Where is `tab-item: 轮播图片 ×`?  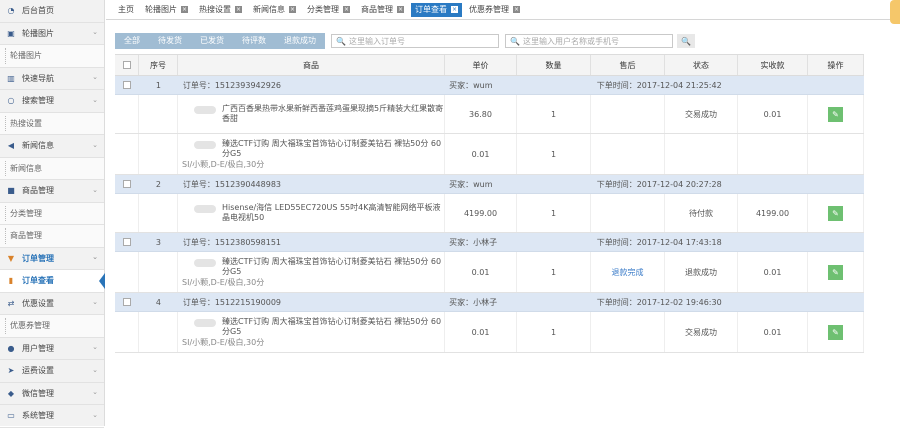 tab-item: 轮播图片 × is located at coordinates (166, 10).